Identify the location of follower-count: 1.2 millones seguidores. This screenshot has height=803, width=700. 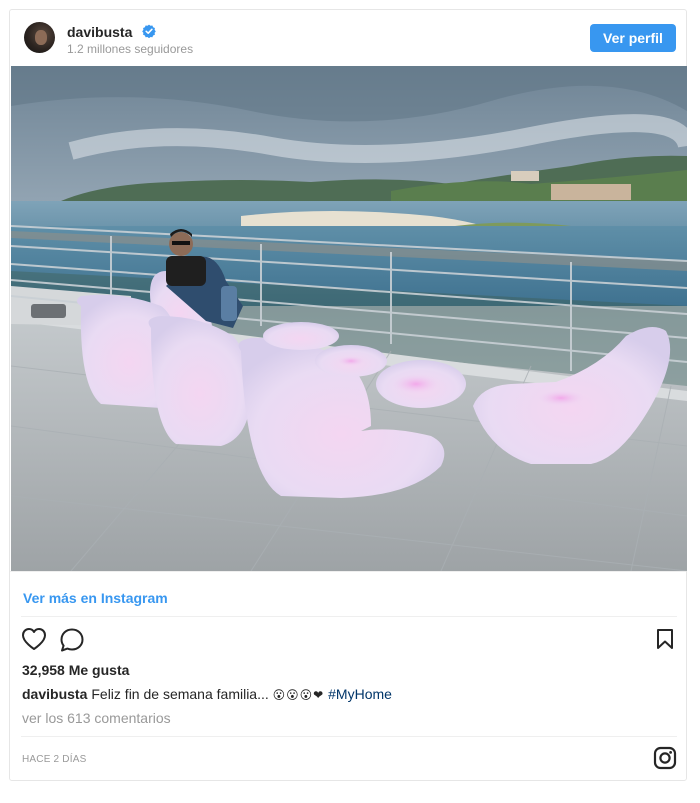
(130, 49).